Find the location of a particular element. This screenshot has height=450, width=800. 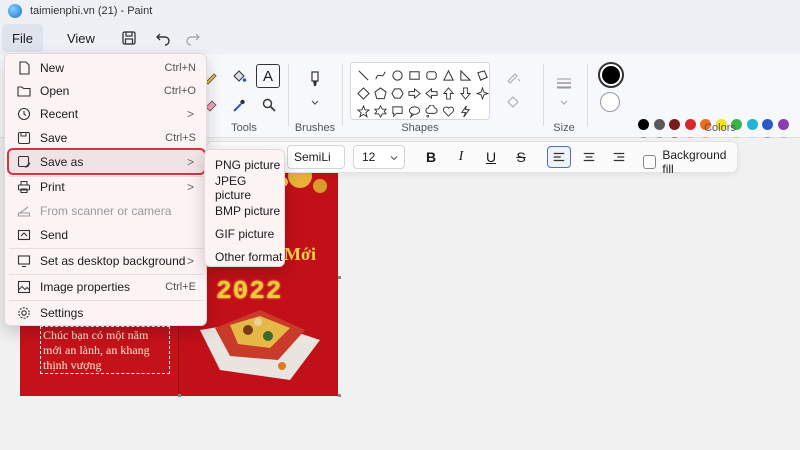

menu-item-new: New Ctrl+N is located at coordinates (106, 67).